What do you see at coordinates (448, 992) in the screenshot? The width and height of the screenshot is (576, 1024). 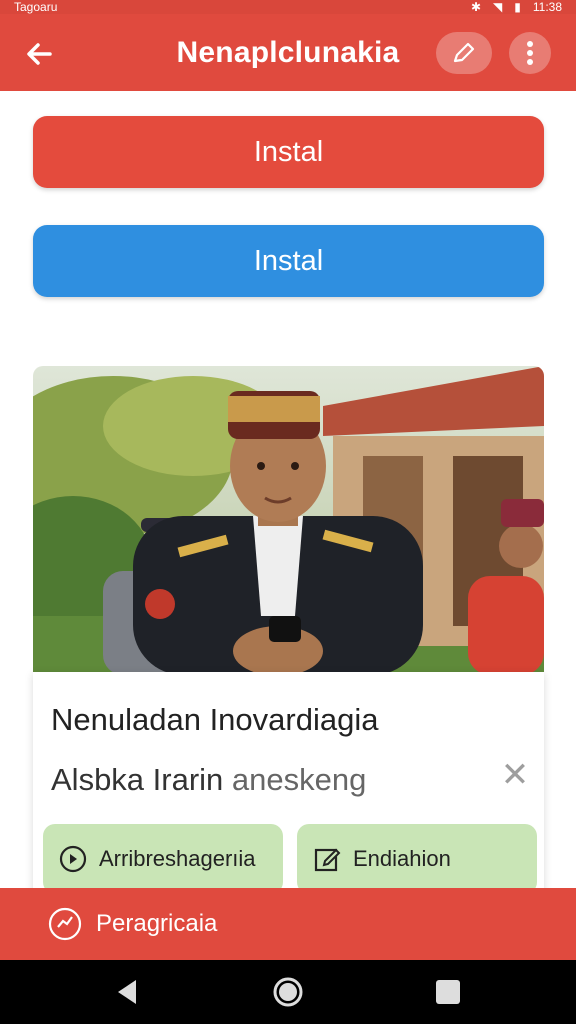 I see `recents-nav-icon` at bounding box center [448, 992].